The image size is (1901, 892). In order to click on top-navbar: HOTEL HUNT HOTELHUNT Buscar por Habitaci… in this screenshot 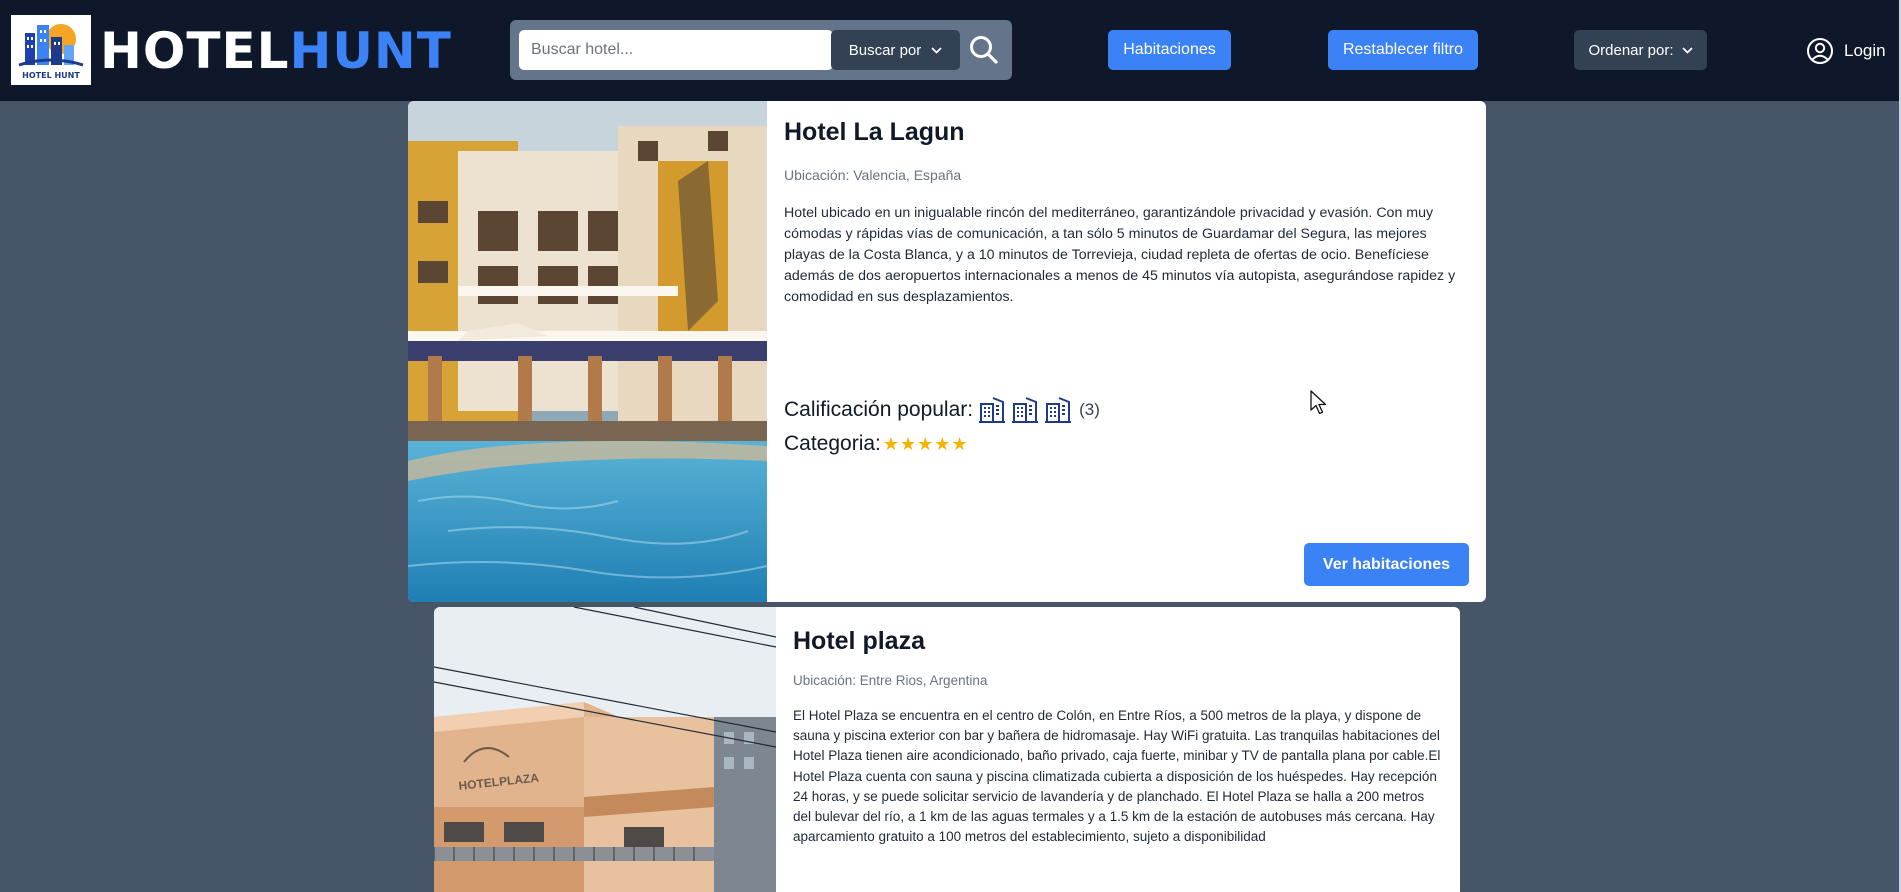, I will do `click(949, 50)`.